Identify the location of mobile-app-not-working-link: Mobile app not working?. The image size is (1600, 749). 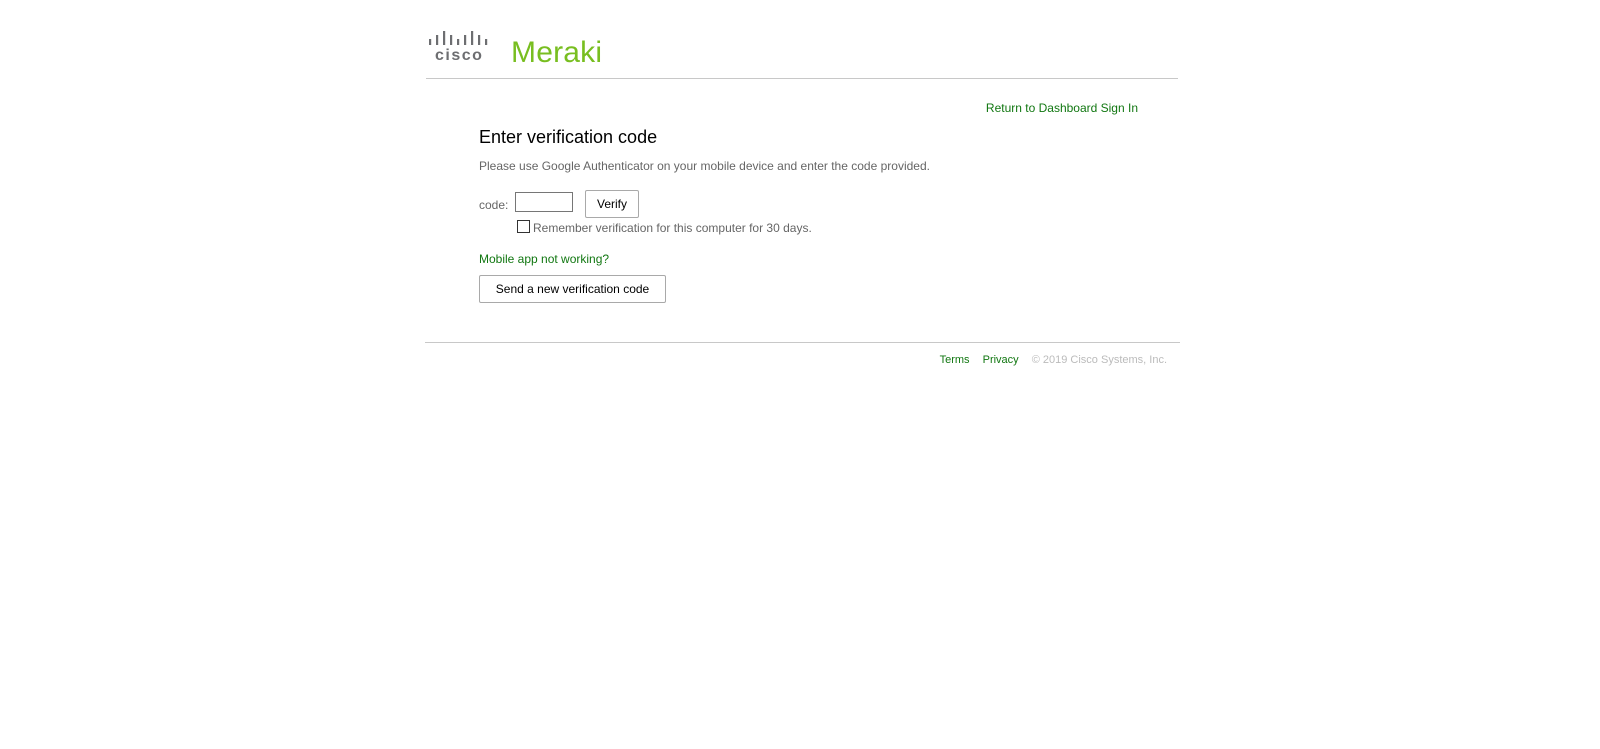
(544, 259).